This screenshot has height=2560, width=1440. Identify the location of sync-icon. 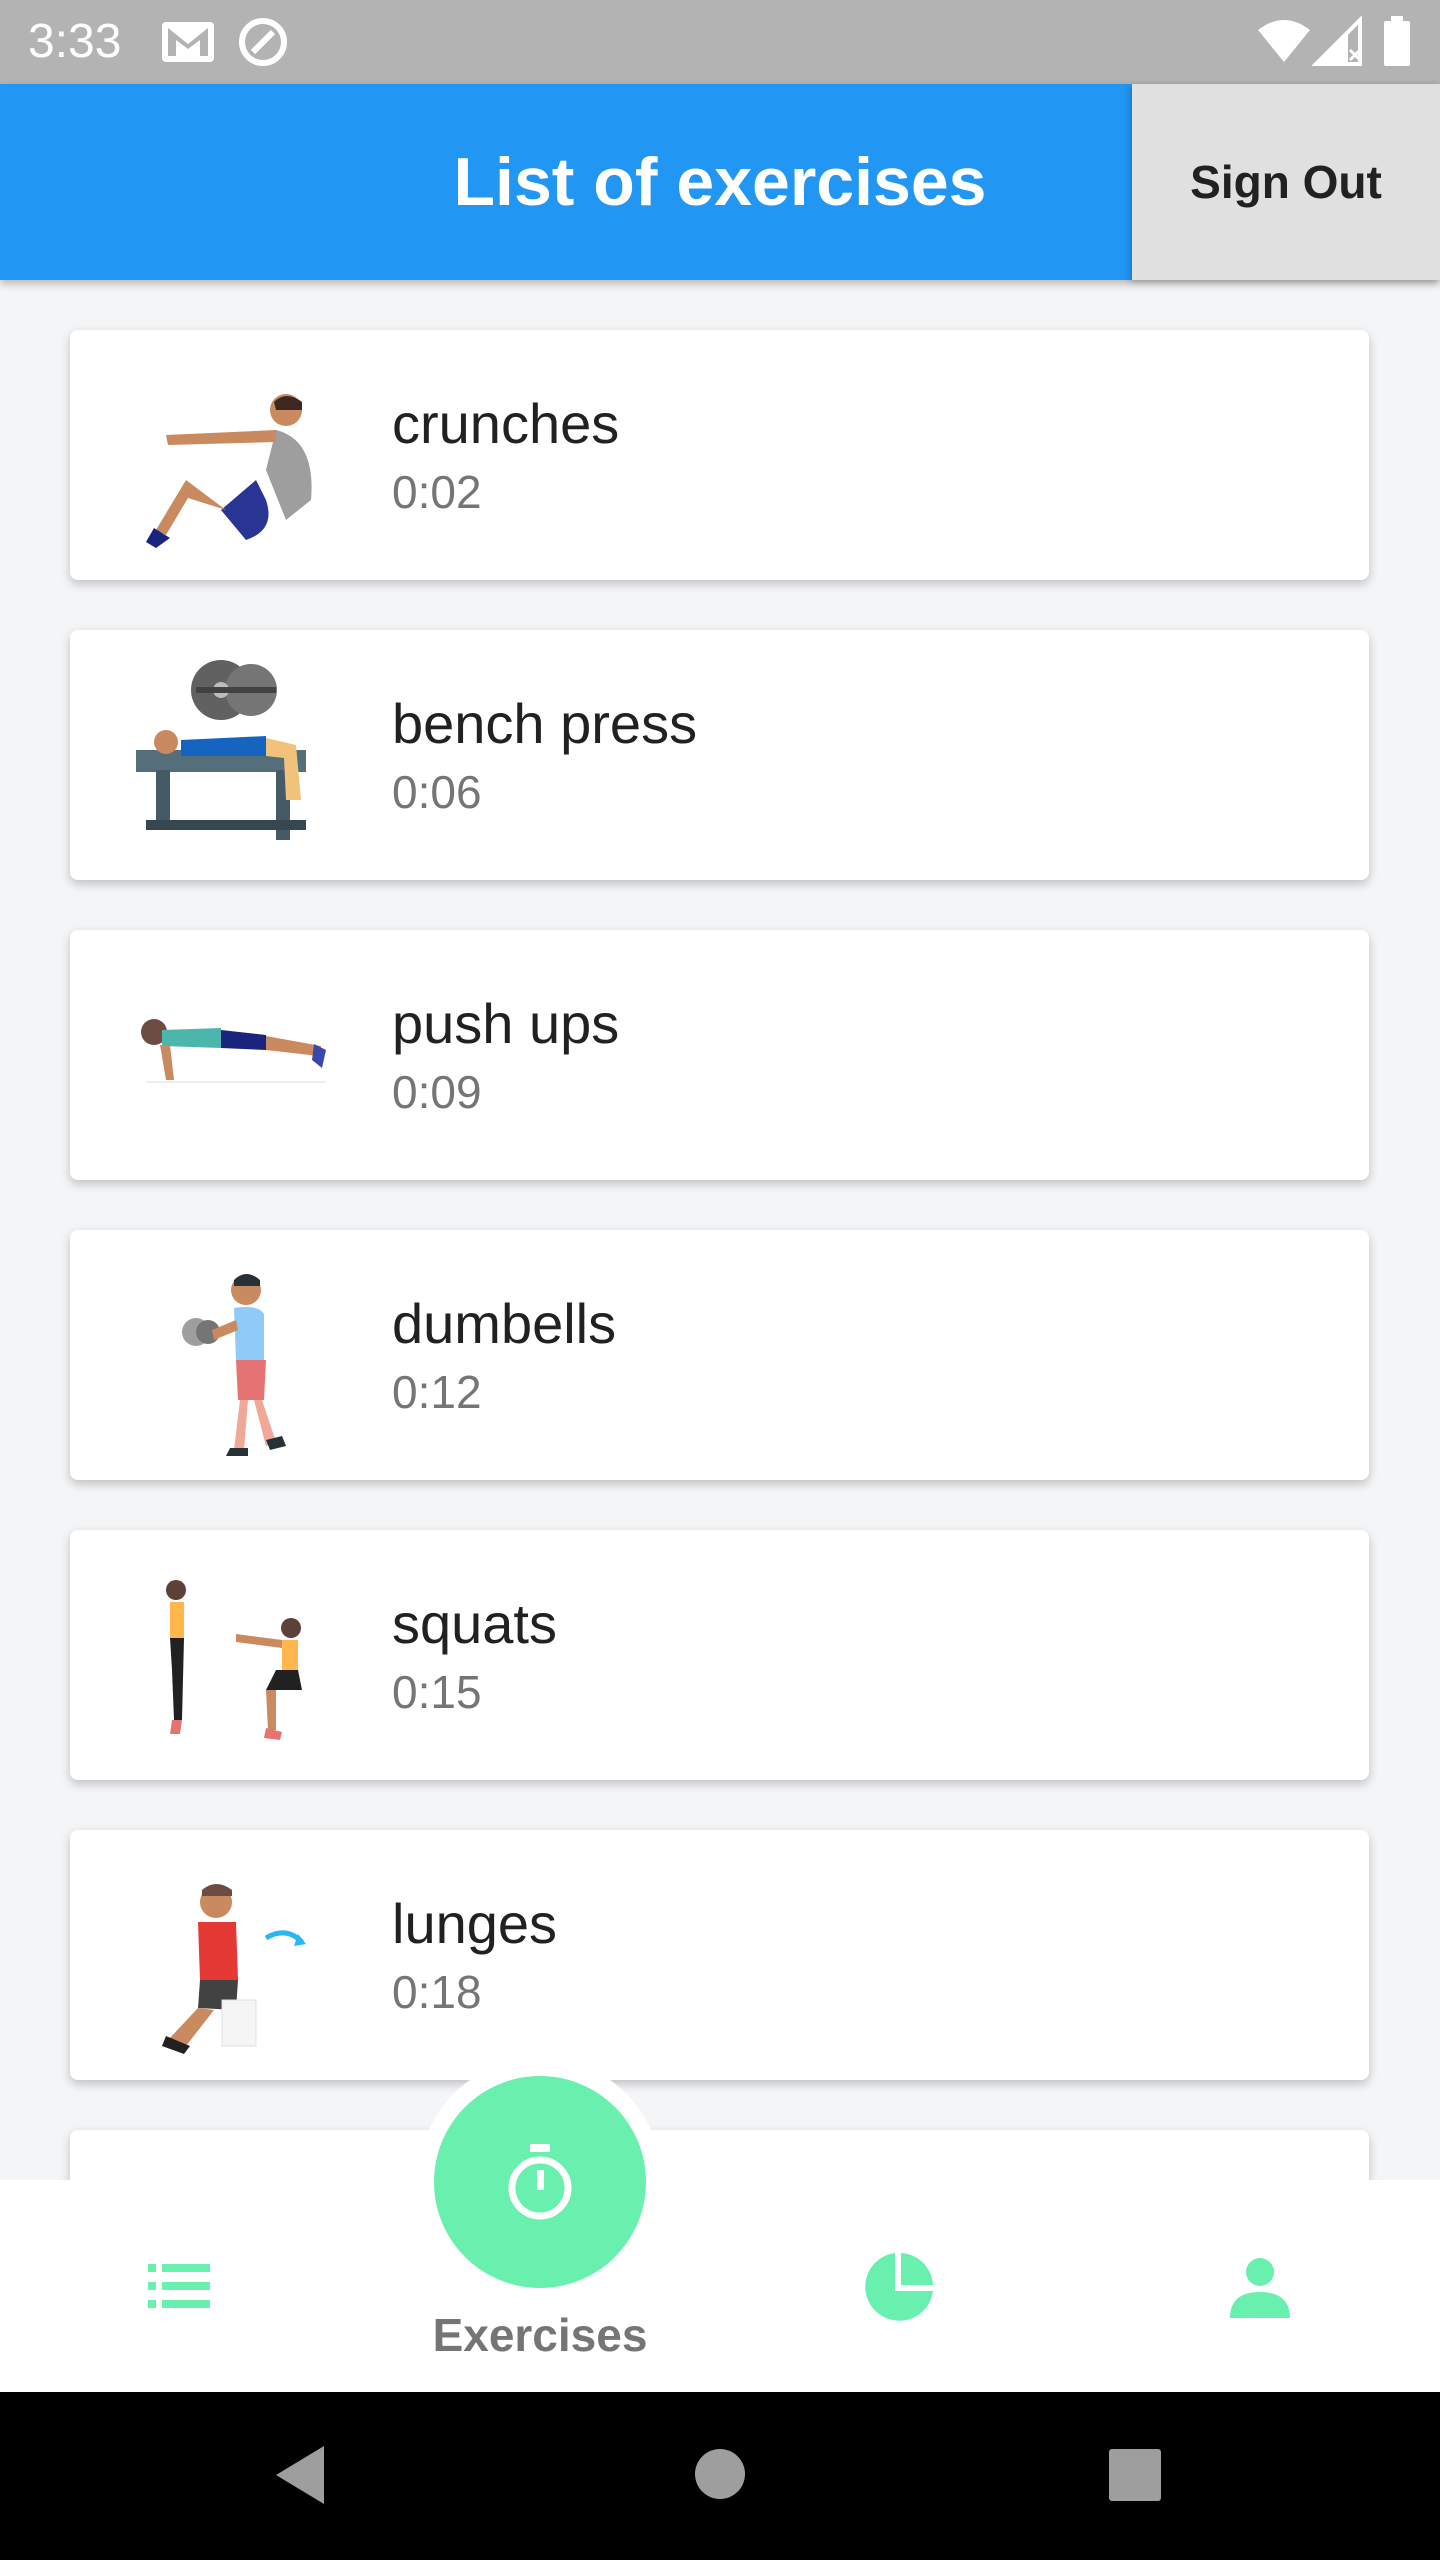
(263, 42).